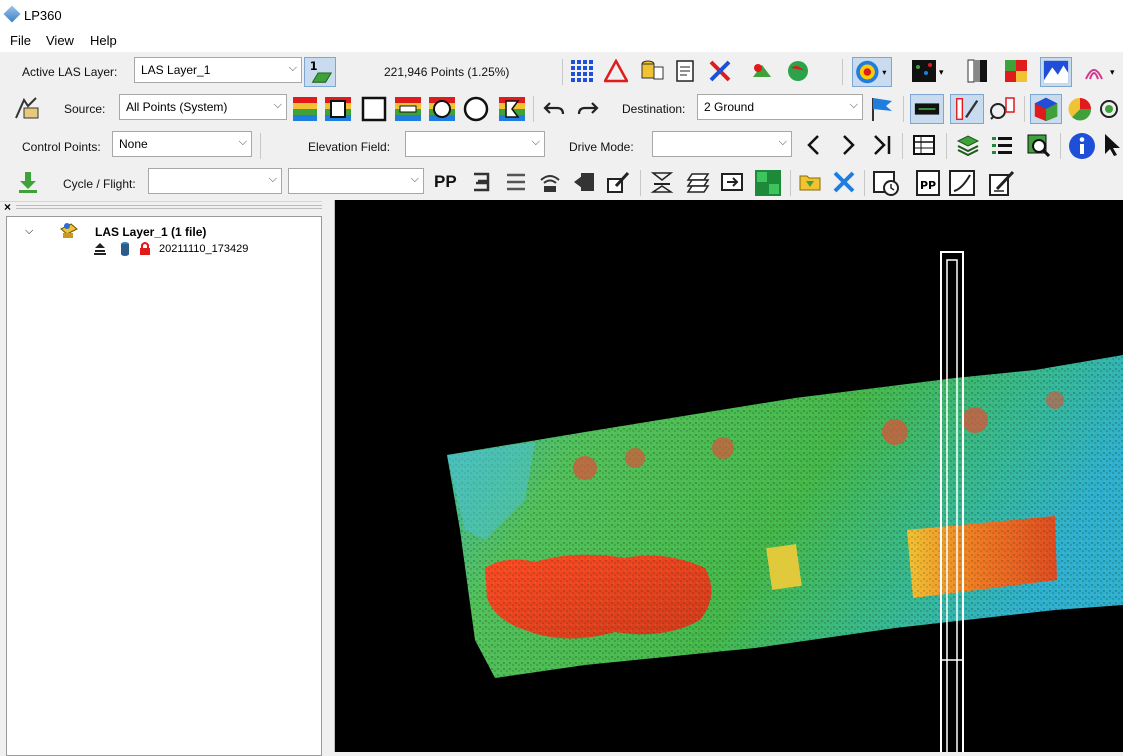  Describe the element at coordinates (516, 182) in the screenshot. I see `lines-icon` at that location.